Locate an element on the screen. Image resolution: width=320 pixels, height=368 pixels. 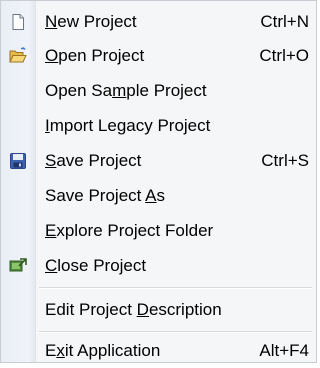
shortcut-label: Alt+F4 is located at coordinates (284, 350).